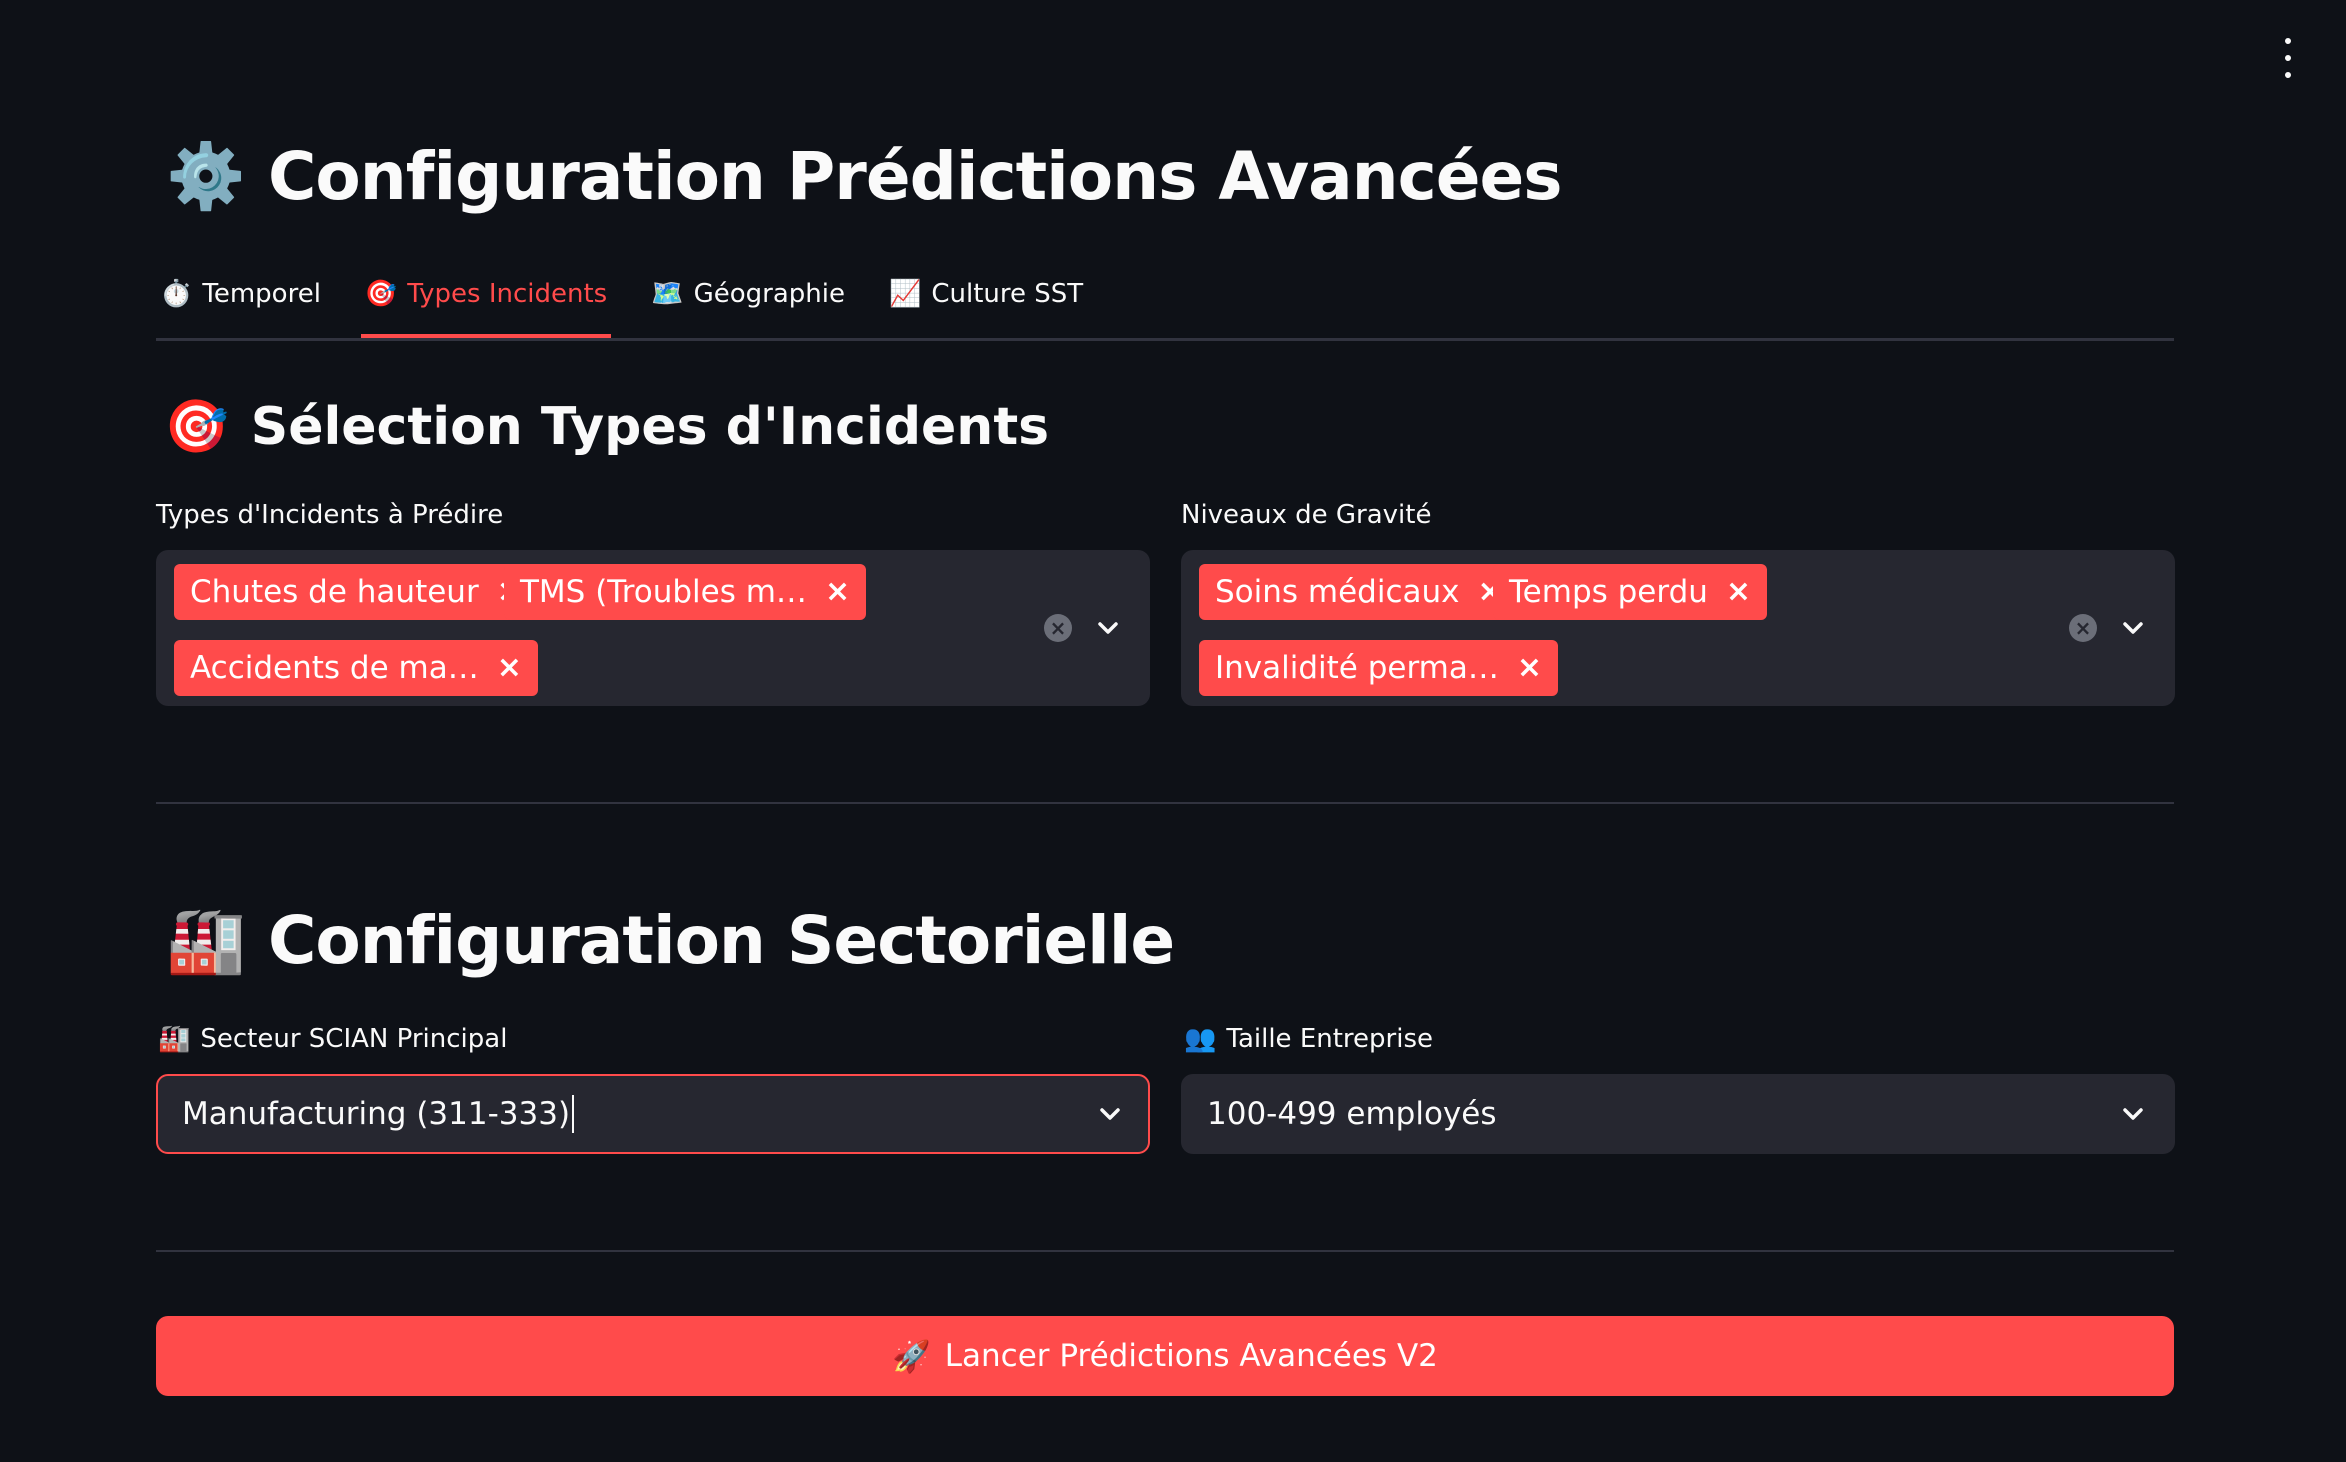 The image size is (2346, 1462). What do you see at coordinates (911, 1356) in the screenshot?
I see `rocket-icon: 🚀` at bounding box center [911, 1356].